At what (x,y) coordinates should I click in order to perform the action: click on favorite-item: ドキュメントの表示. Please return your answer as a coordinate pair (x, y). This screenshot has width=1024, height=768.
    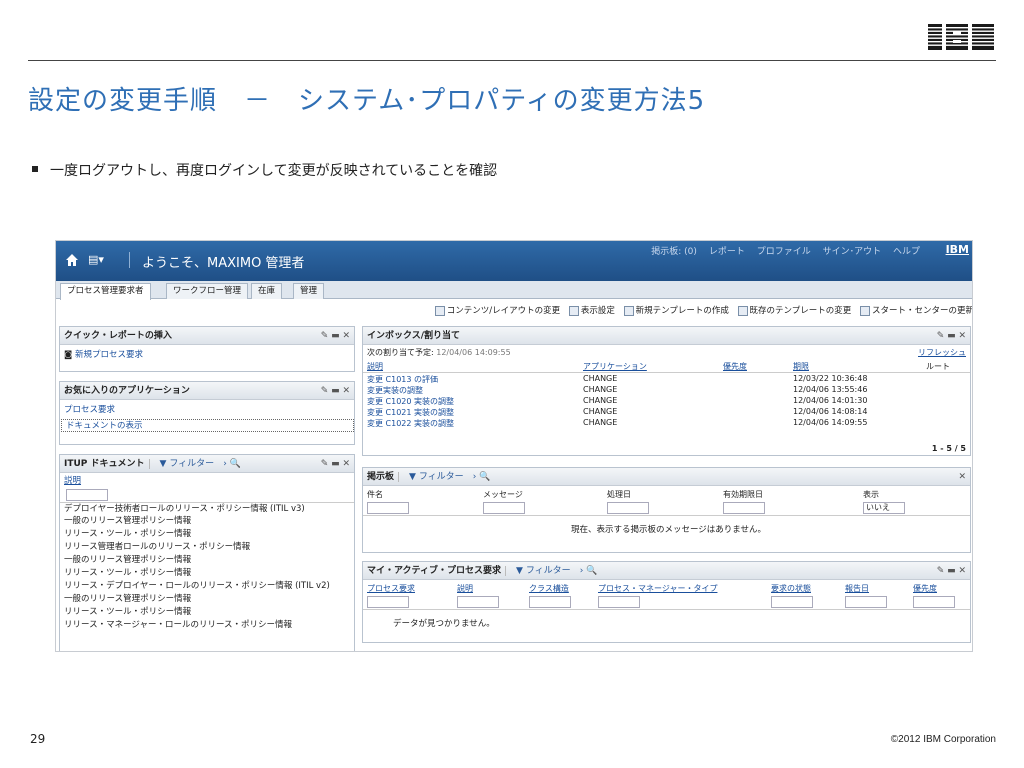
    Looking at the image, I should click on (207, 425).